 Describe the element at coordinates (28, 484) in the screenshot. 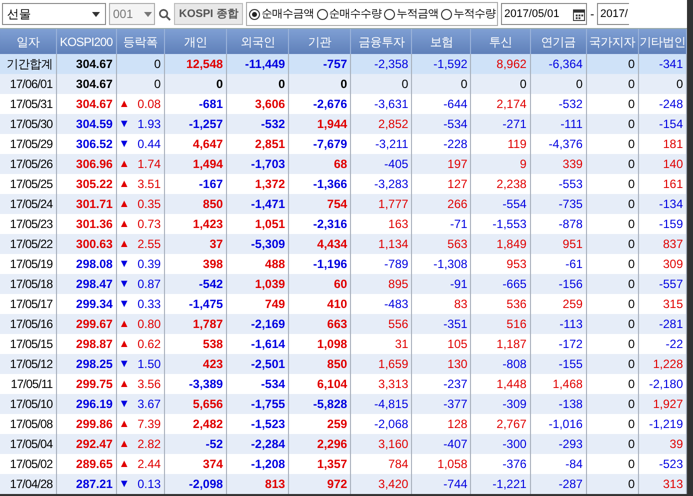

I see `date-cell: 17/04/28` at that location.